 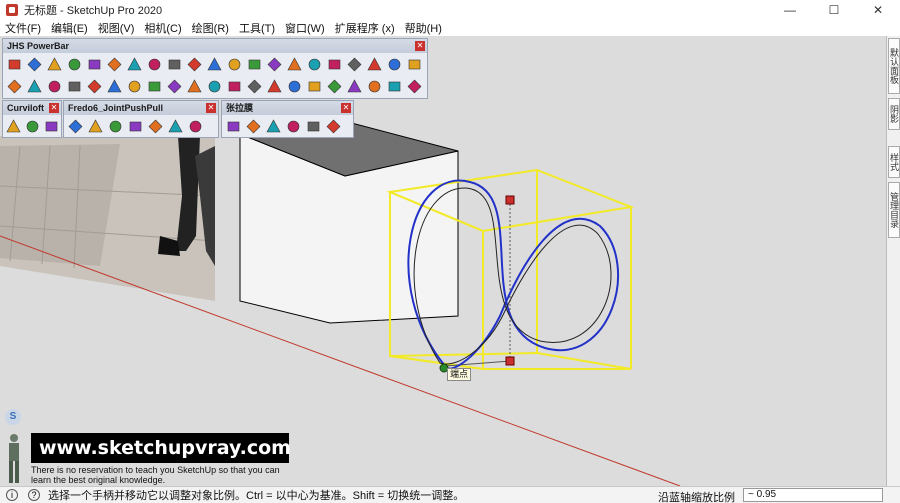 I want to click on jhs-row1-tool-1-icon, so click(x=14, y=64).